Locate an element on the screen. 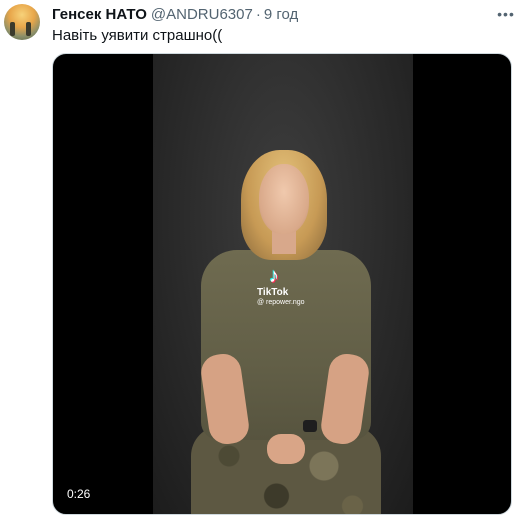 The height and width of the screenshot is (517, 528). more-options-button: ••• is located at coordinates (506, 14).